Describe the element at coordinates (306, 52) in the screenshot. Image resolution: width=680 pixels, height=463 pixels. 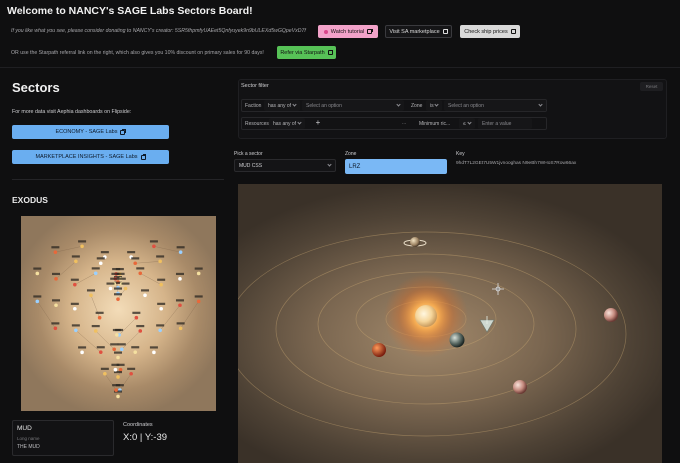
I see `refer-starpath-button: Refer via Starpath` at that location.